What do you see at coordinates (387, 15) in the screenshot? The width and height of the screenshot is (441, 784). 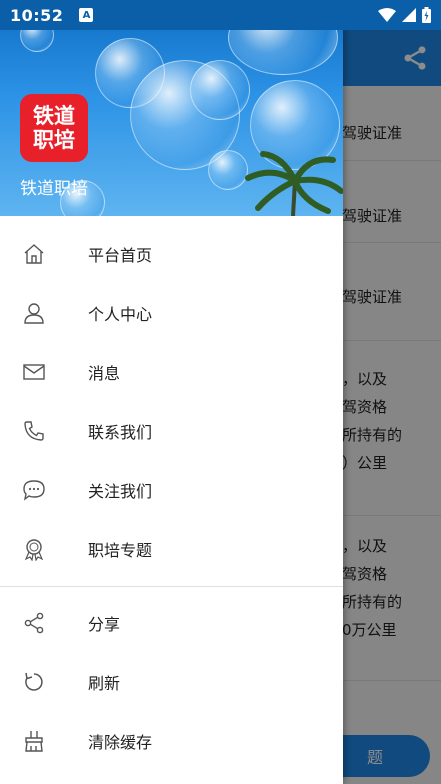 I see `wifi-icon` at bounding box center [387, 15].